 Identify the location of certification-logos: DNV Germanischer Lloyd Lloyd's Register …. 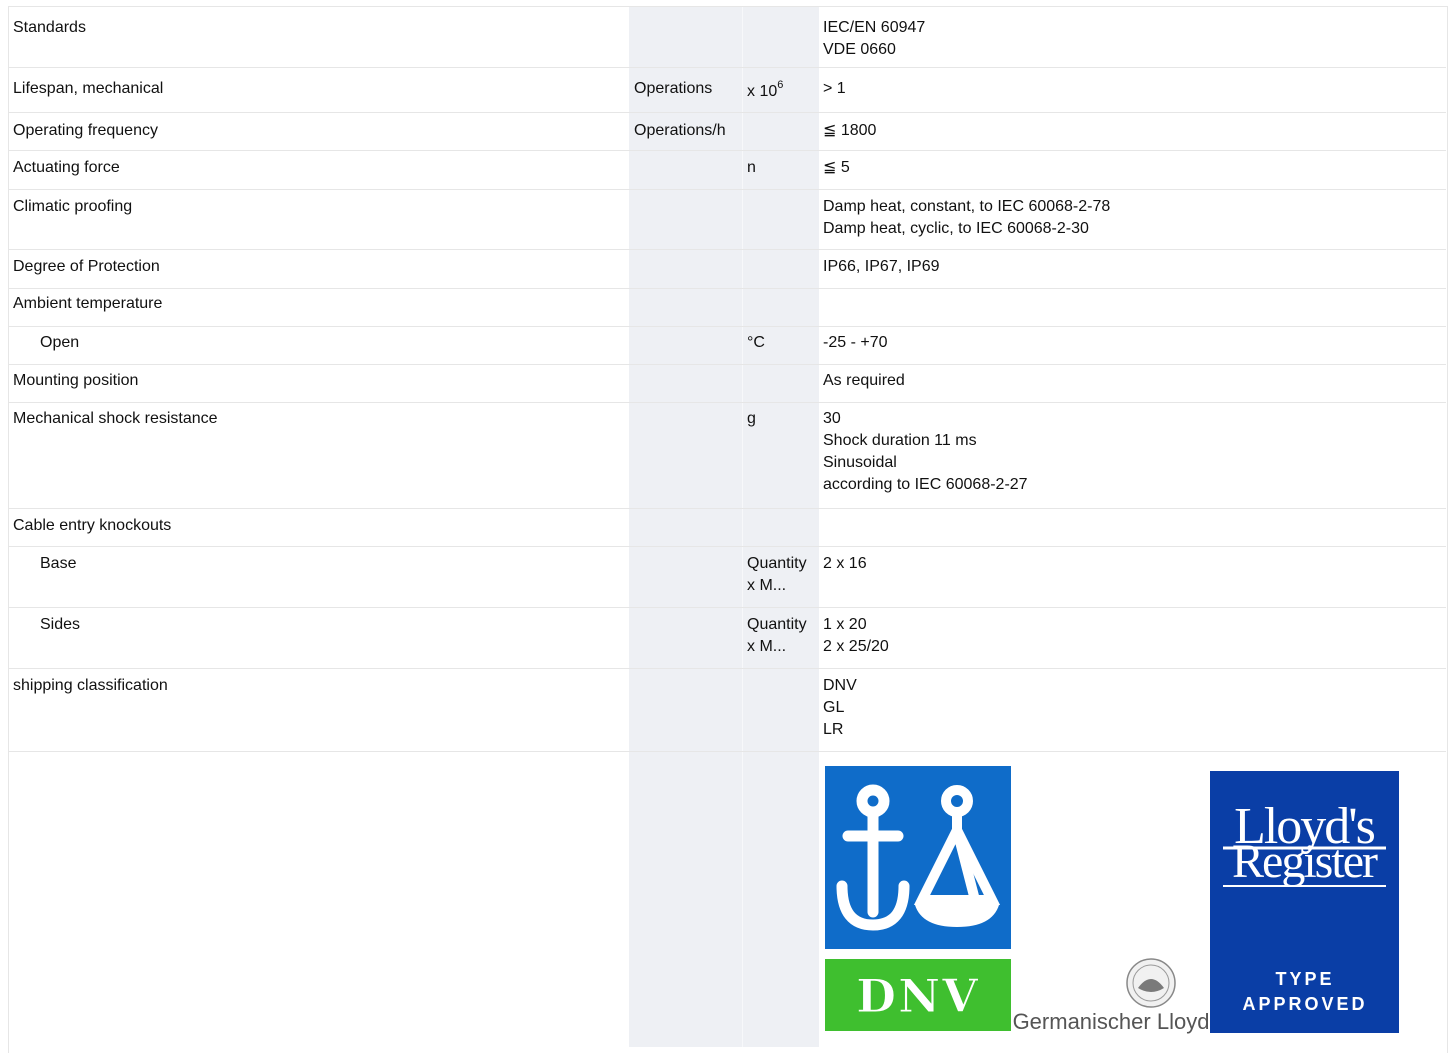
(1112, 900).